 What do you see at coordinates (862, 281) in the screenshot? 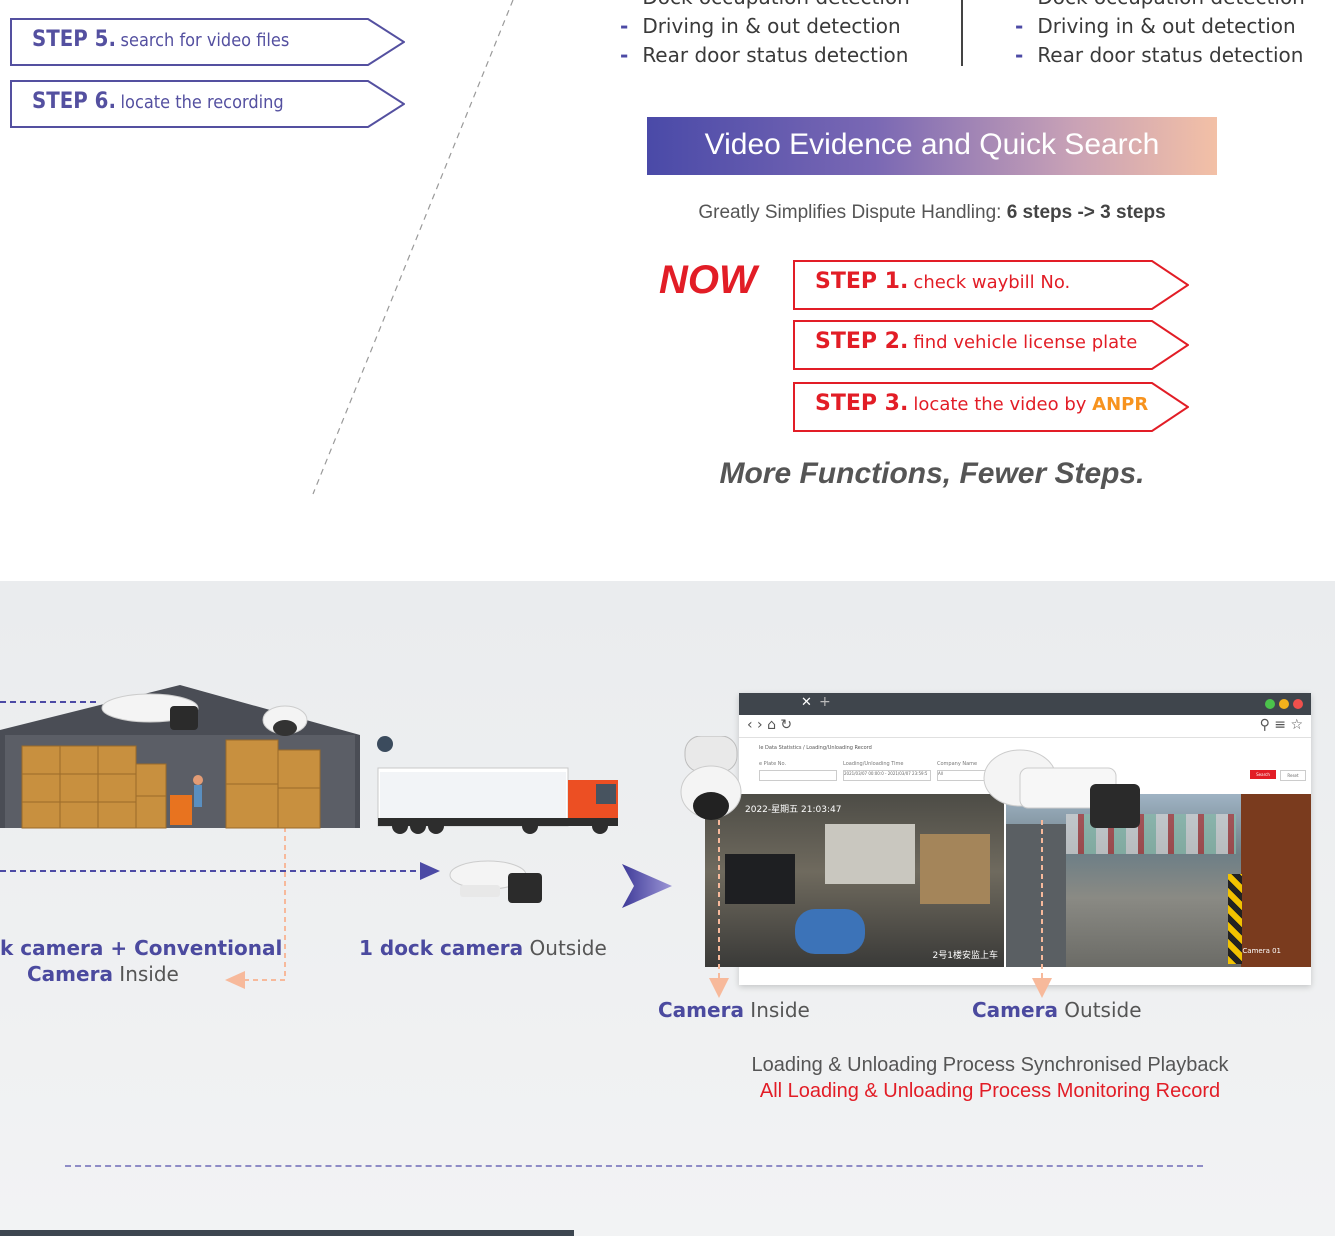
I see `step-number: STEP 1.` at bounding box center [862, 281].